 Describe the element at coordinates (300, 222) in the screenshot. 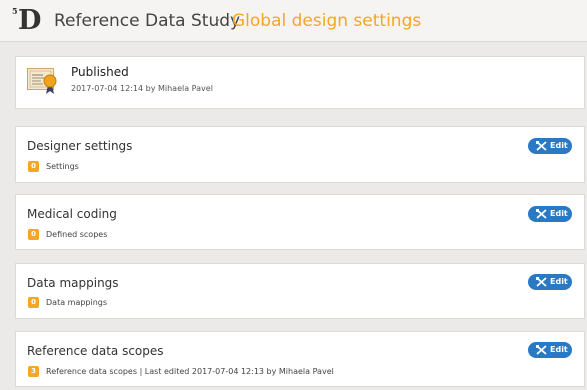

I see `medical-coding-card: Medical coding Edit 0 Defined scopes` at that location.